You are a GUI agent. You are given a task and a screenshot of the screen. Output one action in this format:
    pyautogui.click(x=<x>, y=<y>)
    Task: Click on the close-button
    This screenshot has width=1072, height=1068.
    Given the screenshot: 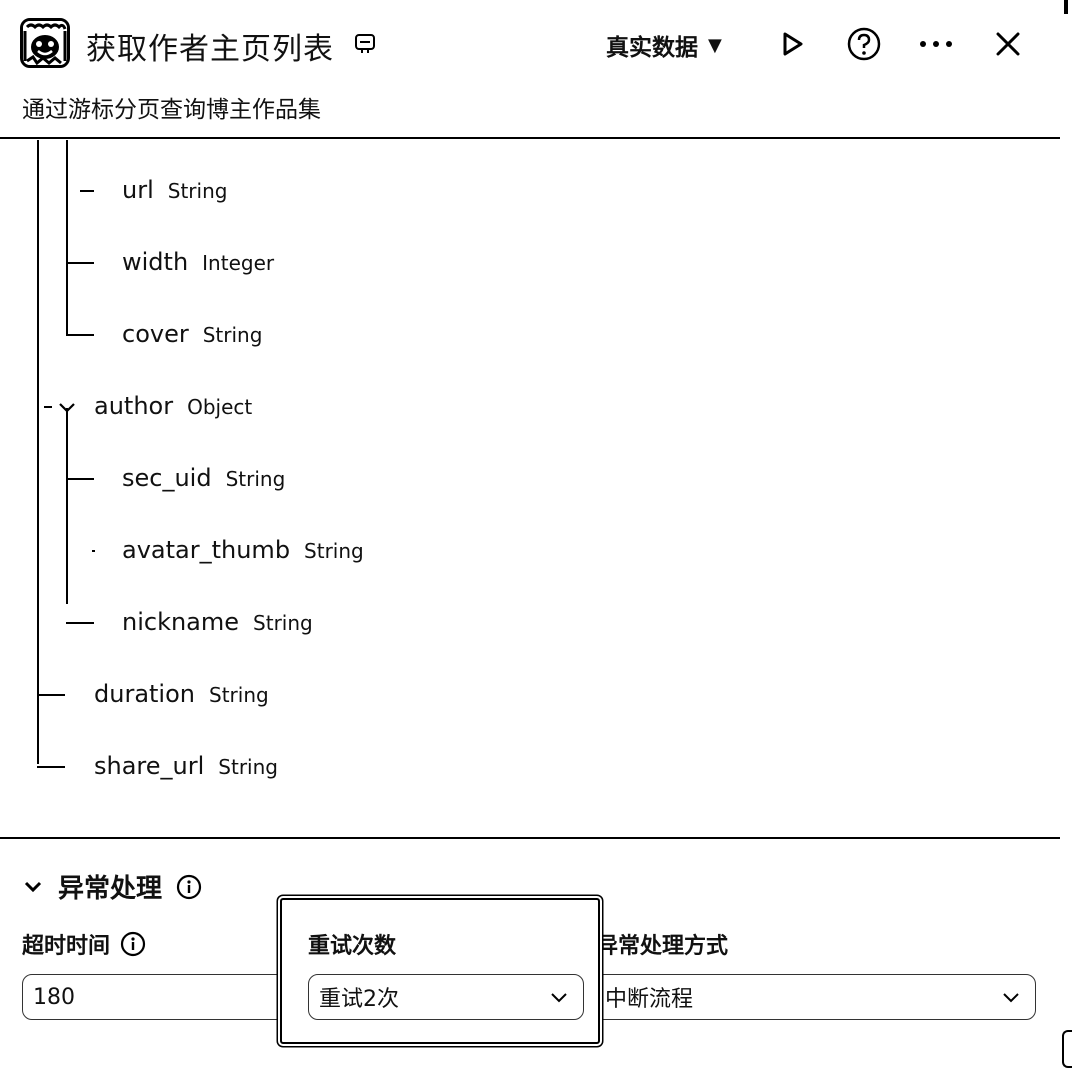 What is the action you would take?
    pyautogui.click(x=1008, y=44)
    